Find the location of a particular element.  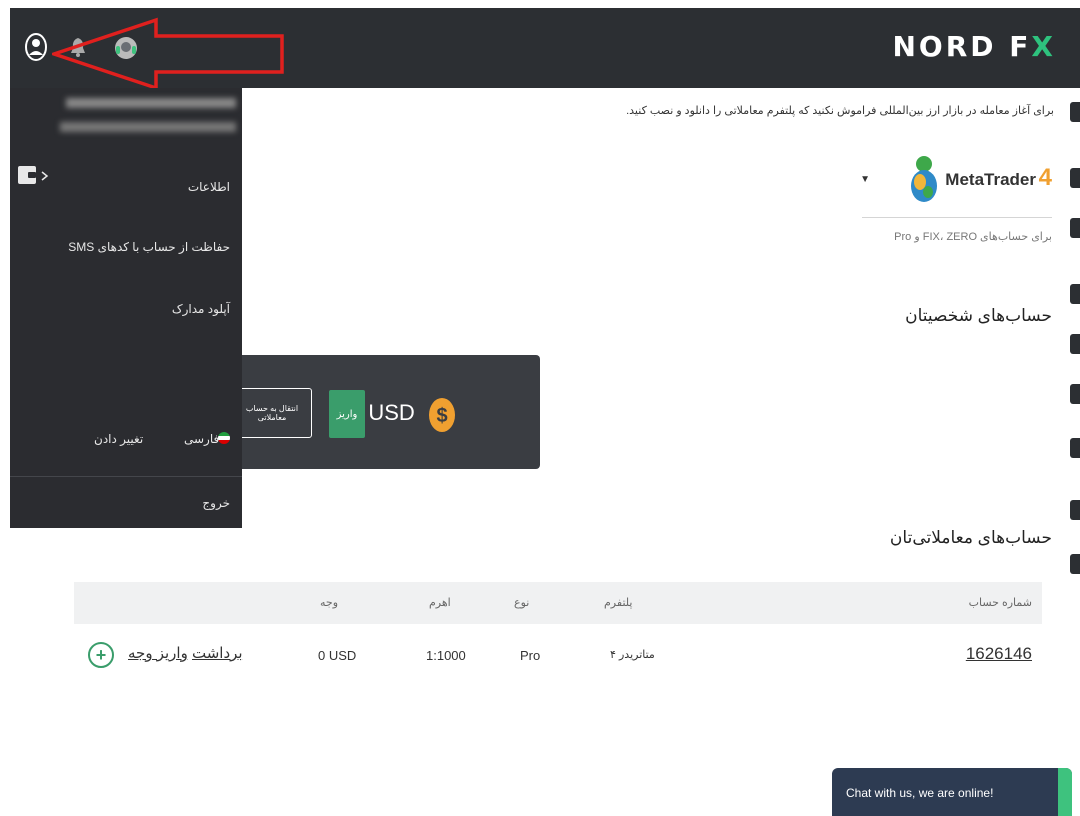

email-redacted is located at coordinates (148, 127).